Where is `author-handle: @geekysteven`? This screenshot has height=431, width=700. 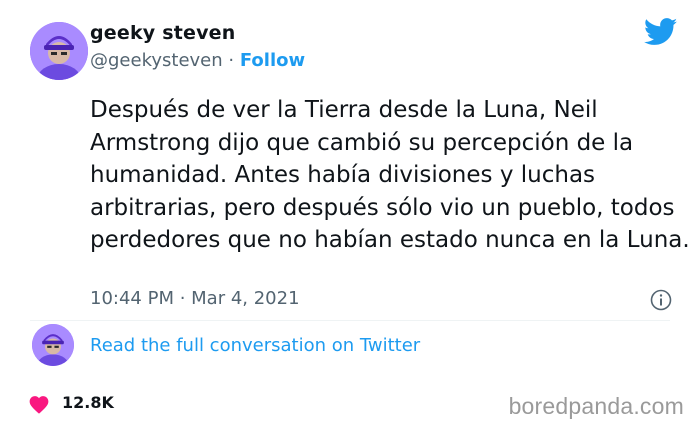 author-handle: @geekysteven is located at coordinates (156, 60).